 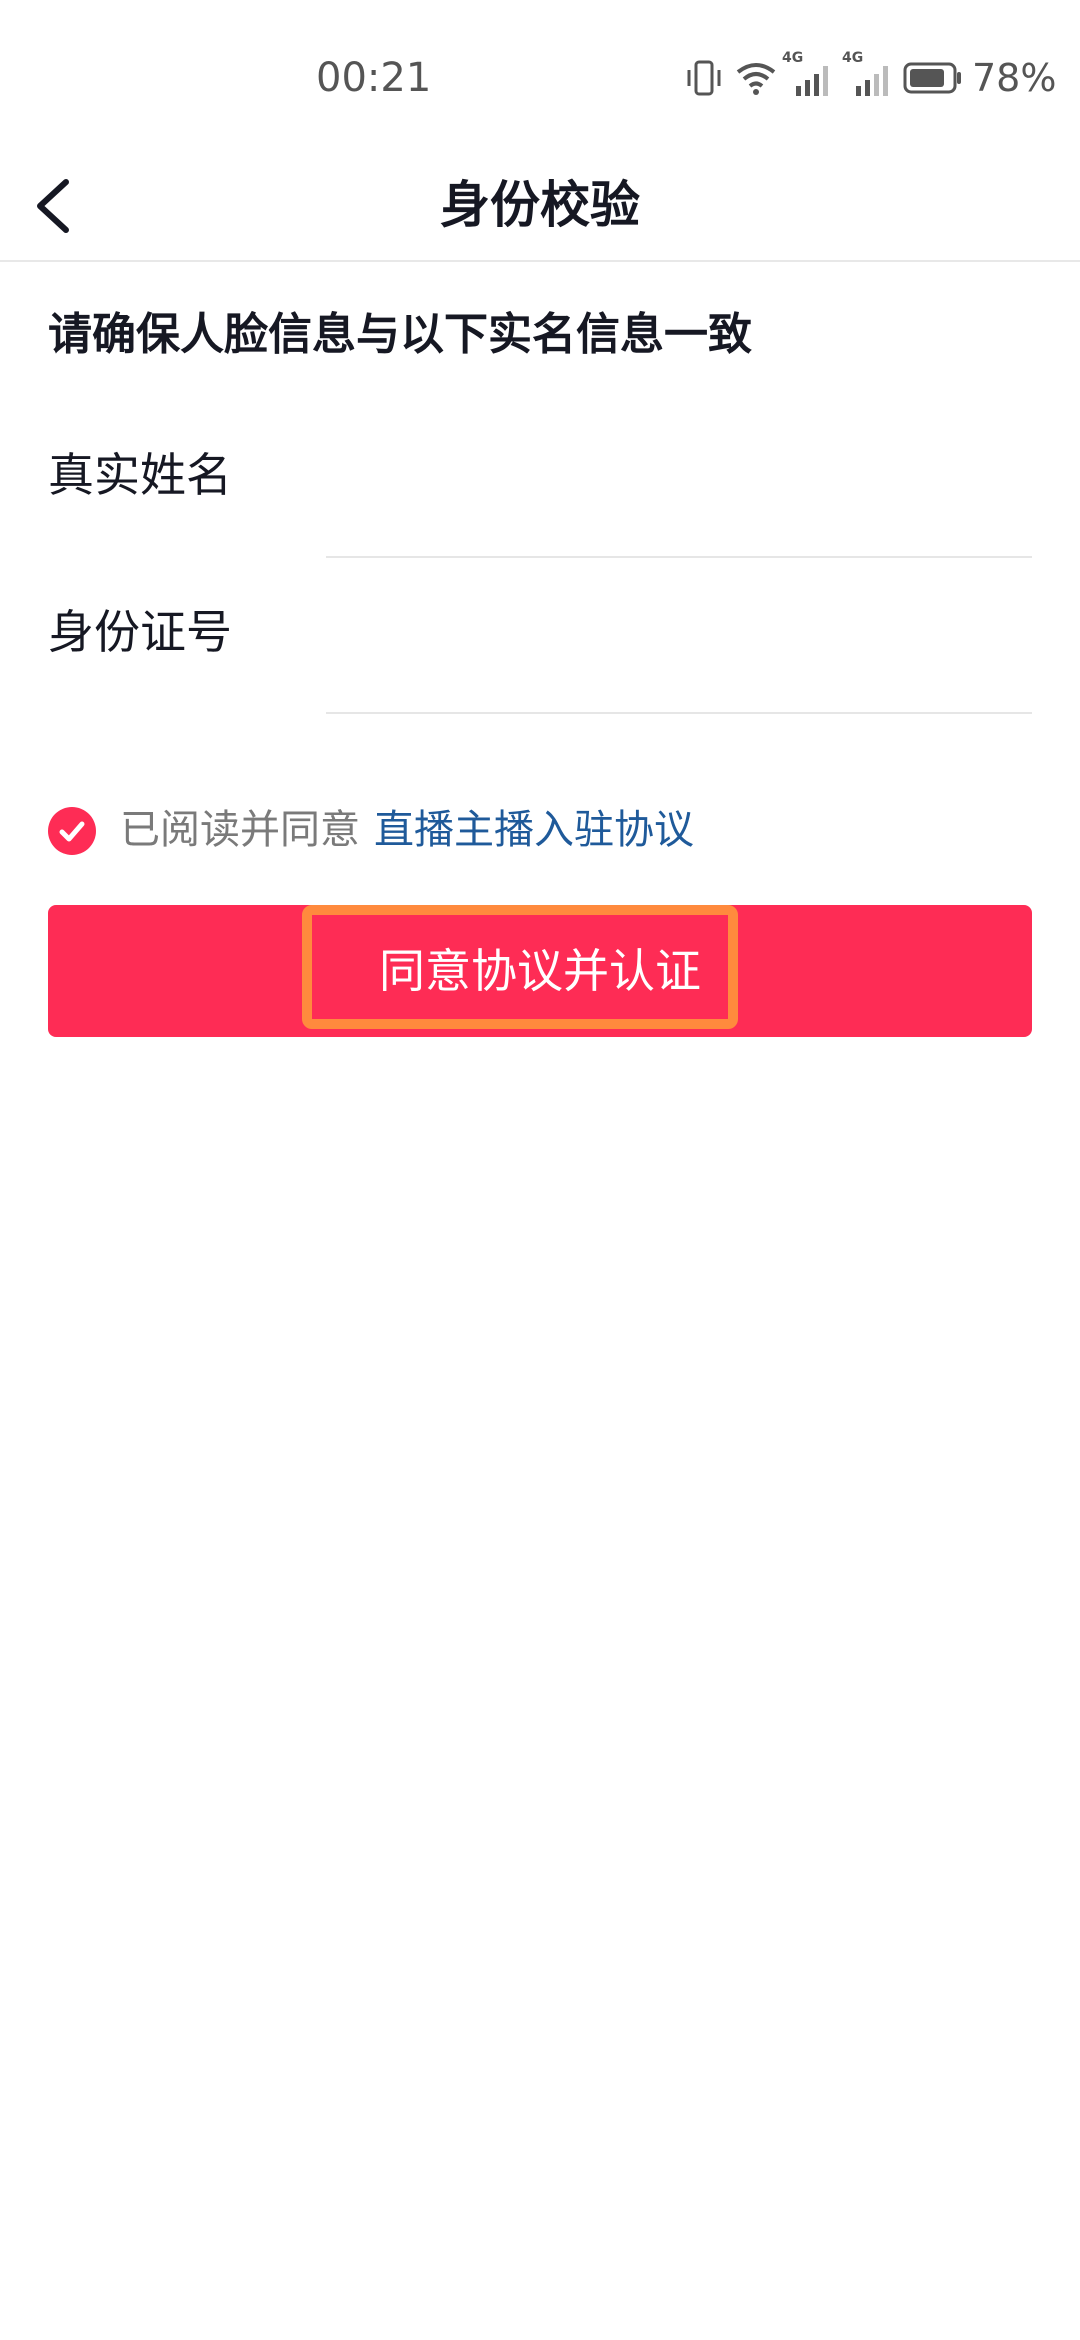 I want to click on back-button, so click(x=66, y=206).